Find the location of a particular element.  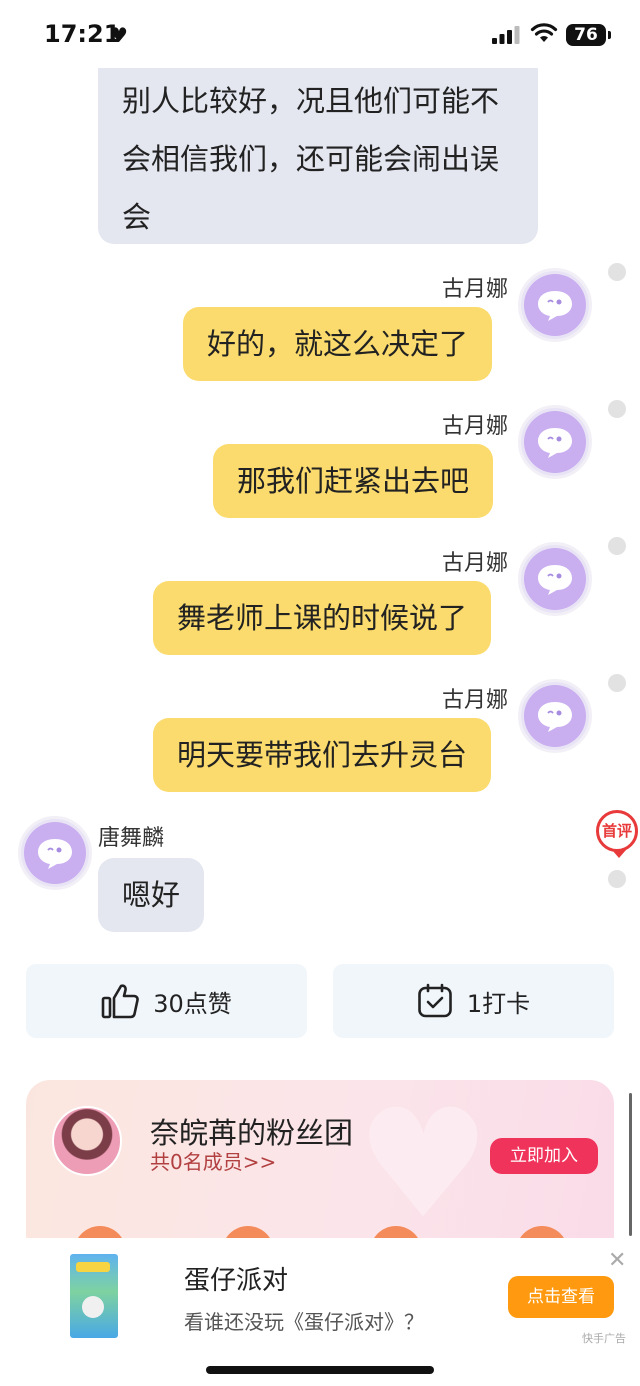

ad-banner: 蛋仔派对 看谁还没玩《蛋仔派对》？ 点击查看 ✕ 快手广告 is located at coordinates (320, 1312).